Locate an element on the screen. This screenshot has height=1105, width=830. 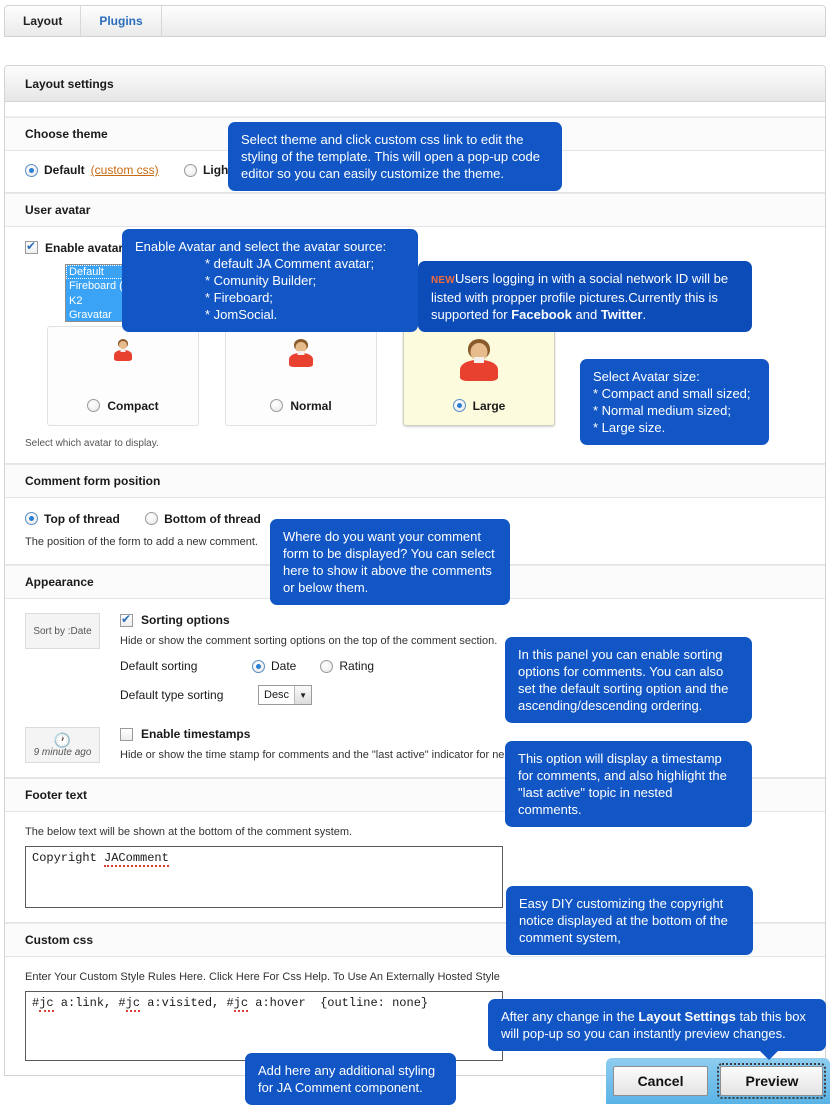
default-sorting-rating-radio is located at coordinates (327, 666).